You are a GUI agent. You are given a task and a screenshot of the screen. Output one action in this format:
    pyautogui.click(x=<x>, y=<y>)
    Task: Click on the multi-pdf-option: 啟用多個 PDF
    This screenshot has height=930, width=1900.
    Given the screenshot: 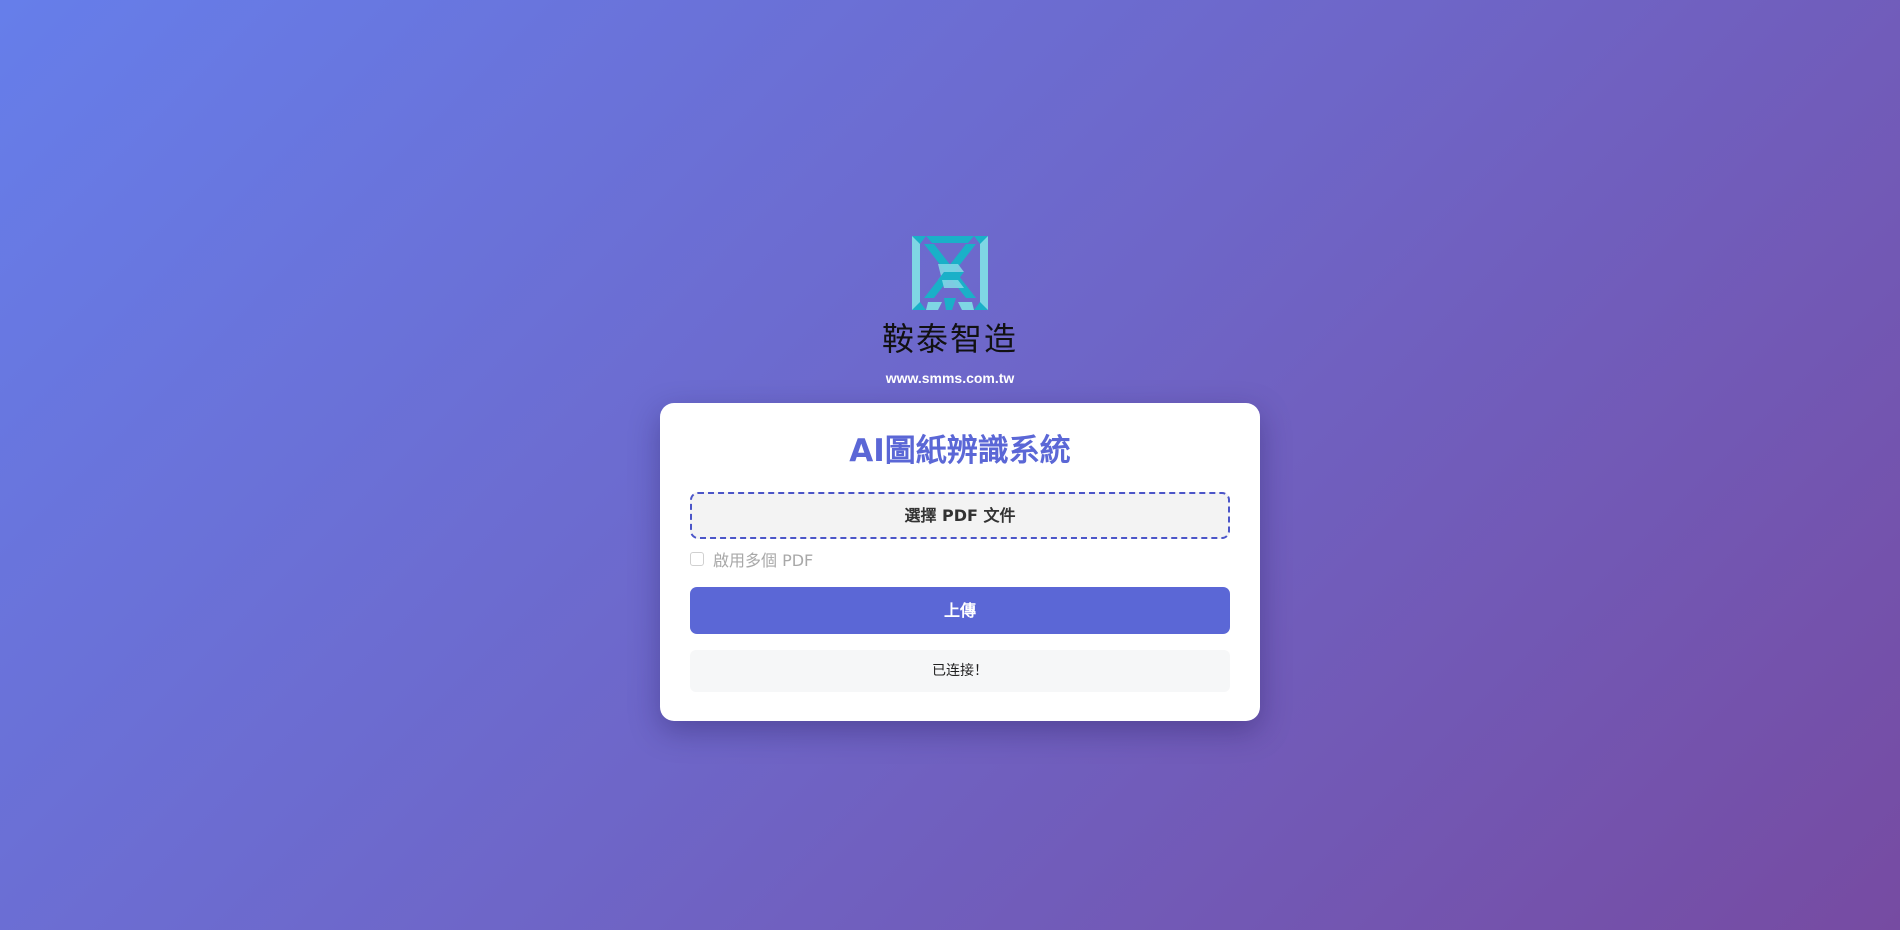 What is the action you would take?
    pyautogui.click(x=751, y=559)
    